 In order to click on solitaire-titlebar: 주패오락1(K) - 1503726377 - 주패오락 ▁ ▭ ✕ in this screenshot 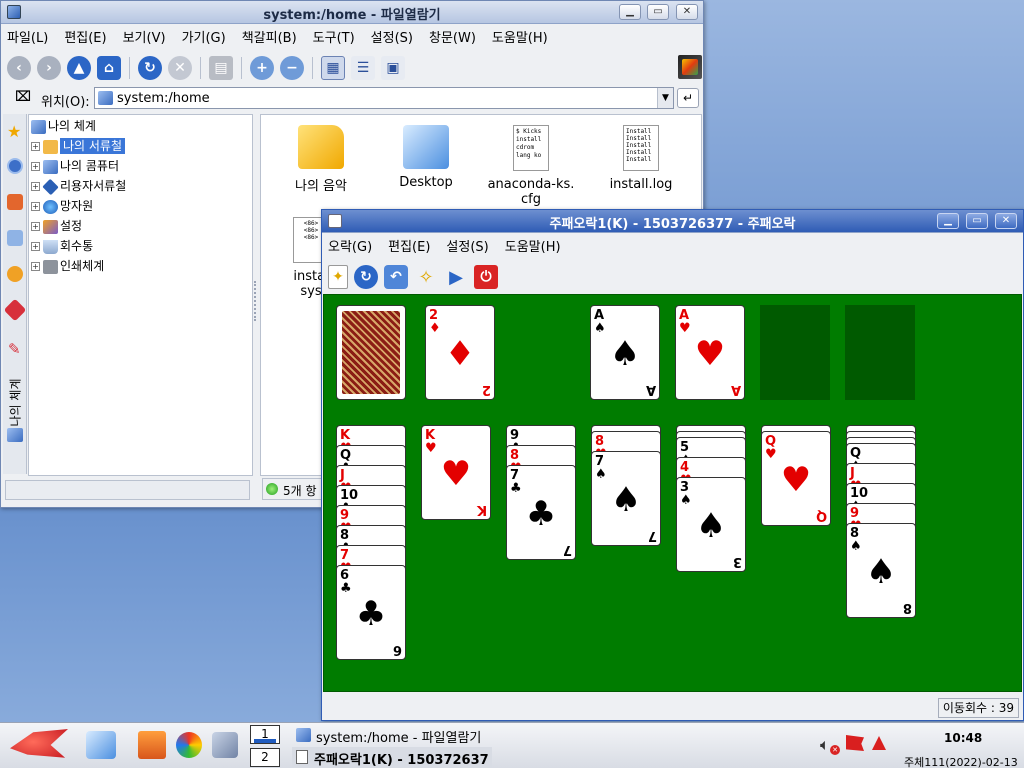, I will do `click(672, 221)`.